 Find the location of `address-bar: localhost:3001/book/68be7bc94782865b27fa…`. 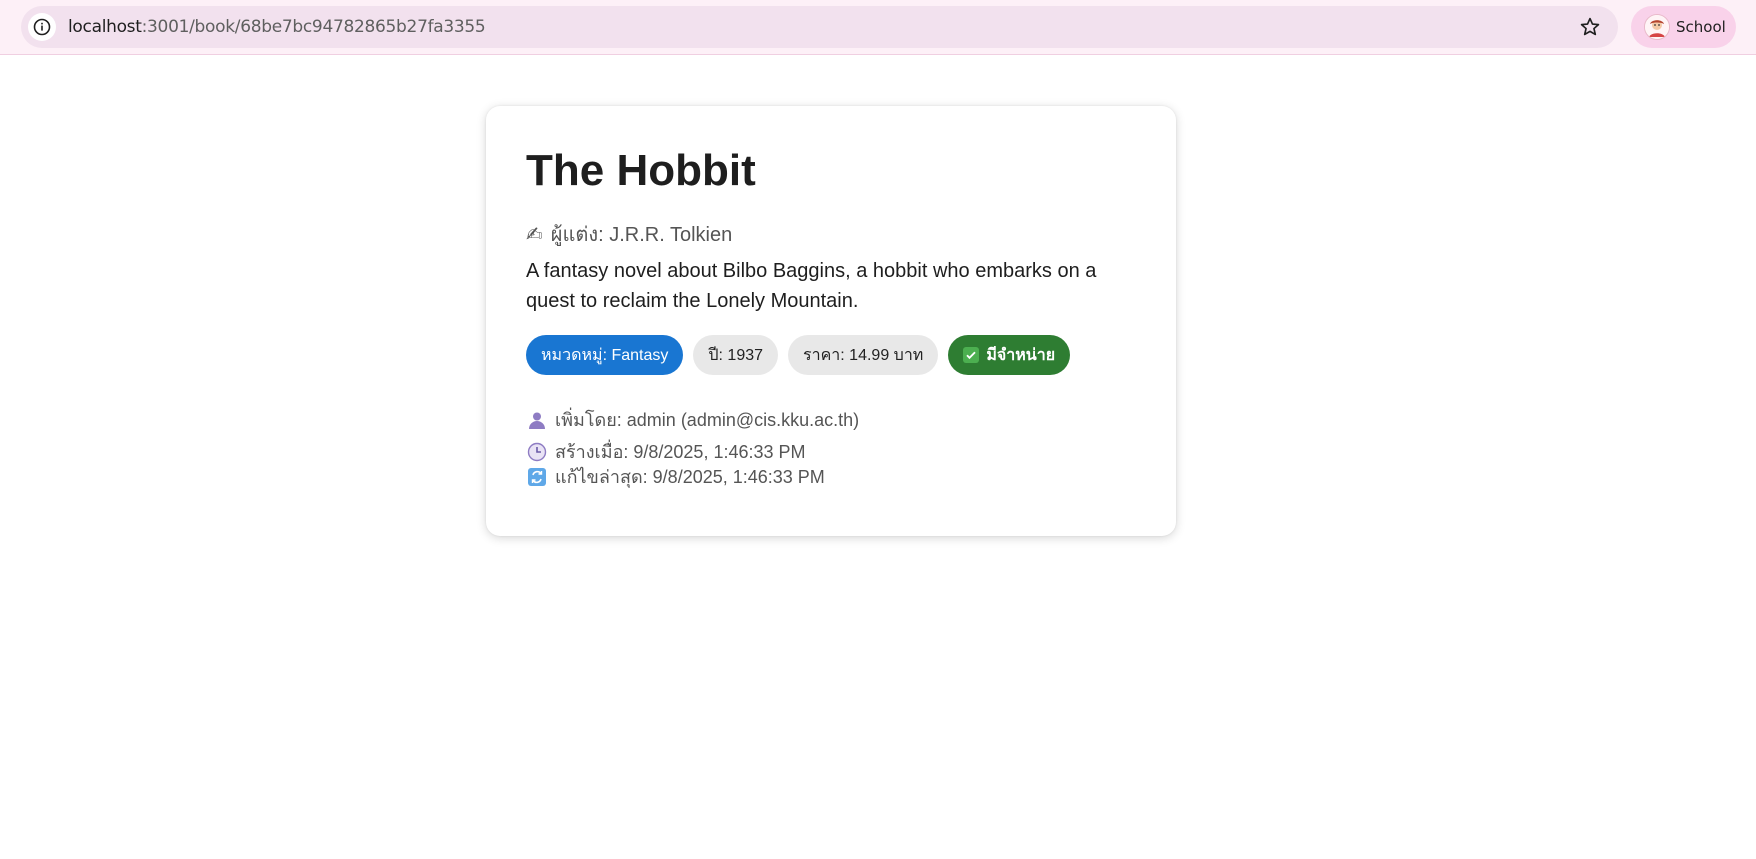

address-bar: localhost:3001/book/68be7bc94782865b27fa… is located at coordinates (819, 27).